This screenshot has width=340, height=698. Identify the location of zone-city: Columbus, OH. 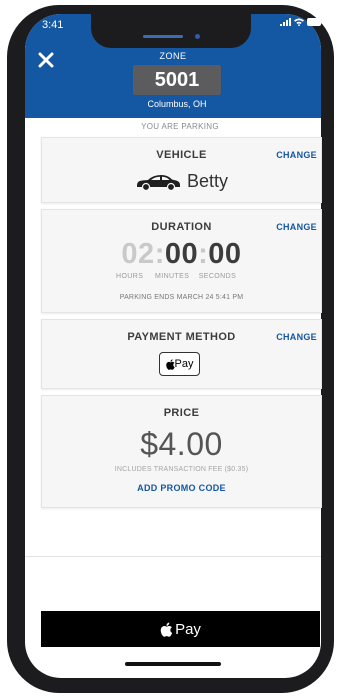
(177, 104).